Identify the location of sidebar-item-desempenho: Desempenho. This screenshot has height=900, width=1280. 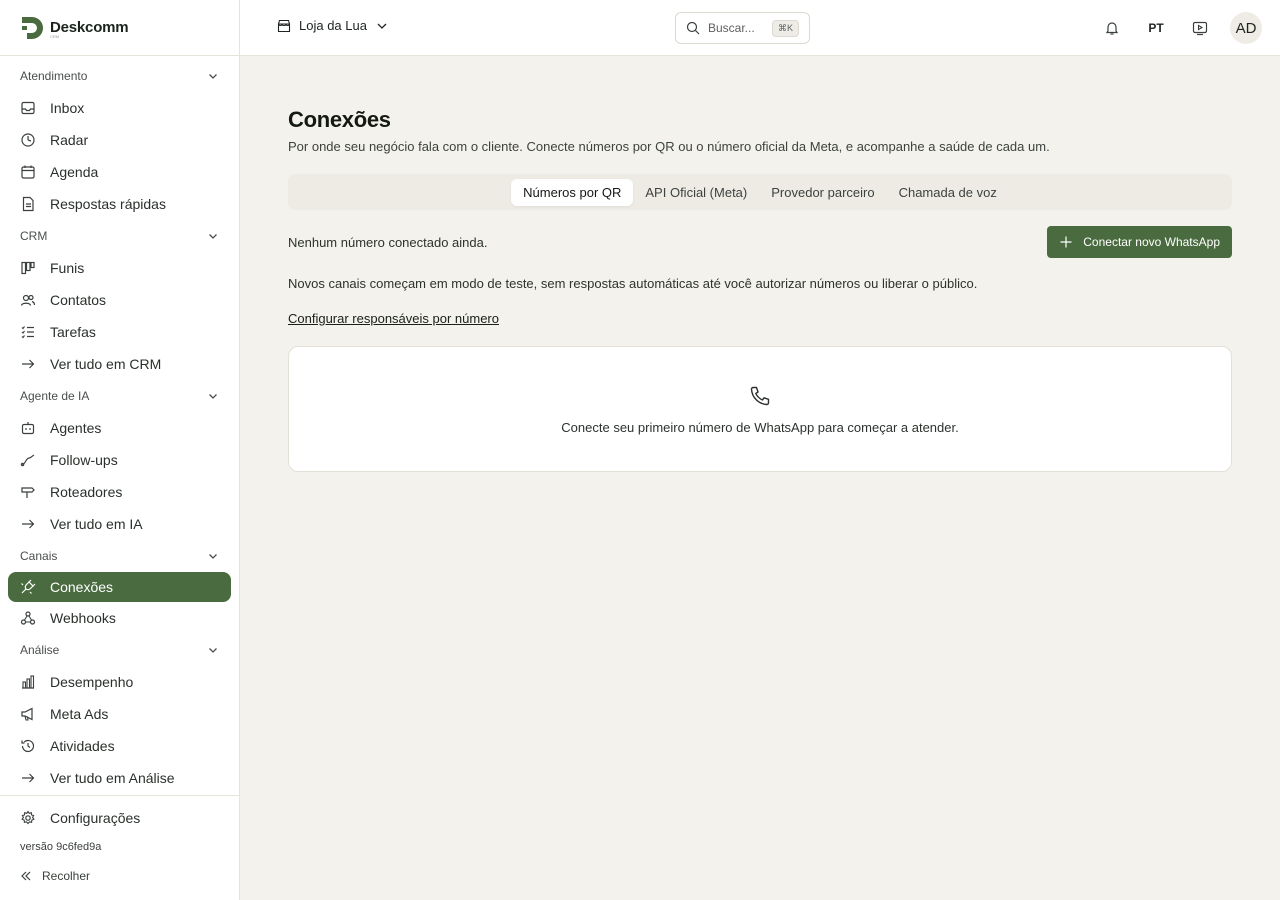
(115, 682).